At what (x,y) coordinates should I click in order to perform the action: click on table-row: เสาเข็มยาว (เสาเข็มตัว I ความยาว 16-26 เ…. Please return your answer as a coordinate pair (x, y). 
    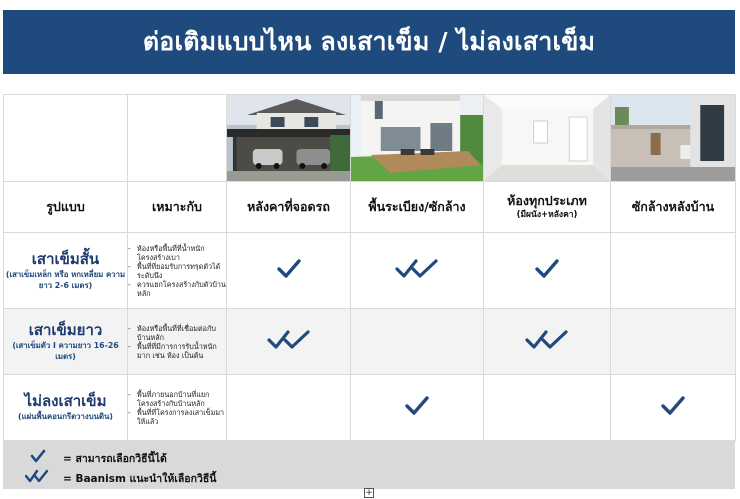
    Looking at the image, I should click on (369, 341).